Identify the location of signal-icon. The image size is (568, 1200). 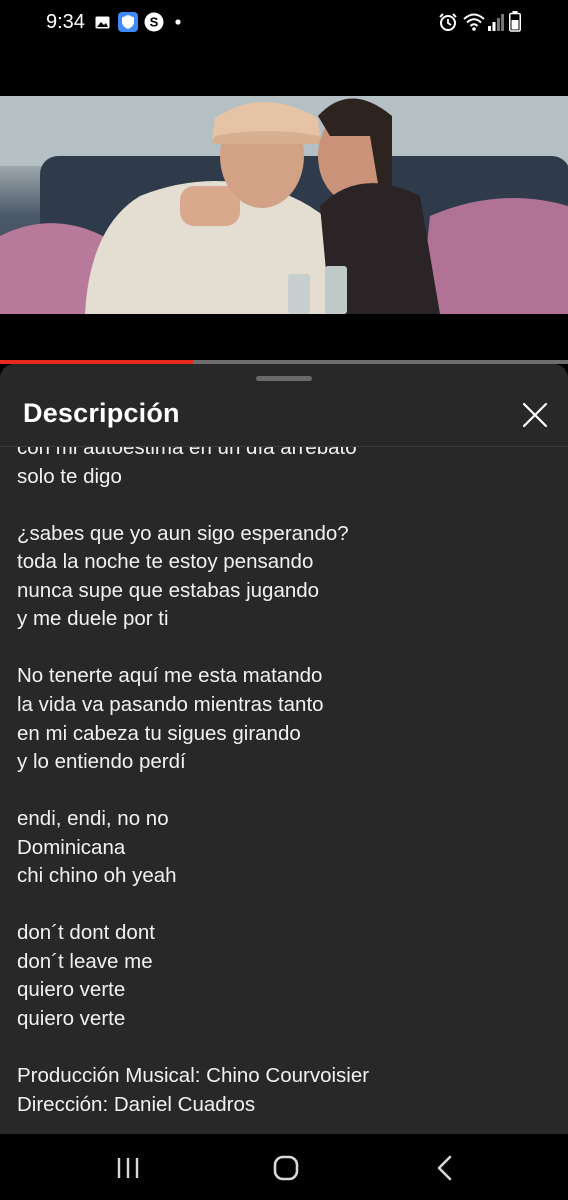
(496, 22).